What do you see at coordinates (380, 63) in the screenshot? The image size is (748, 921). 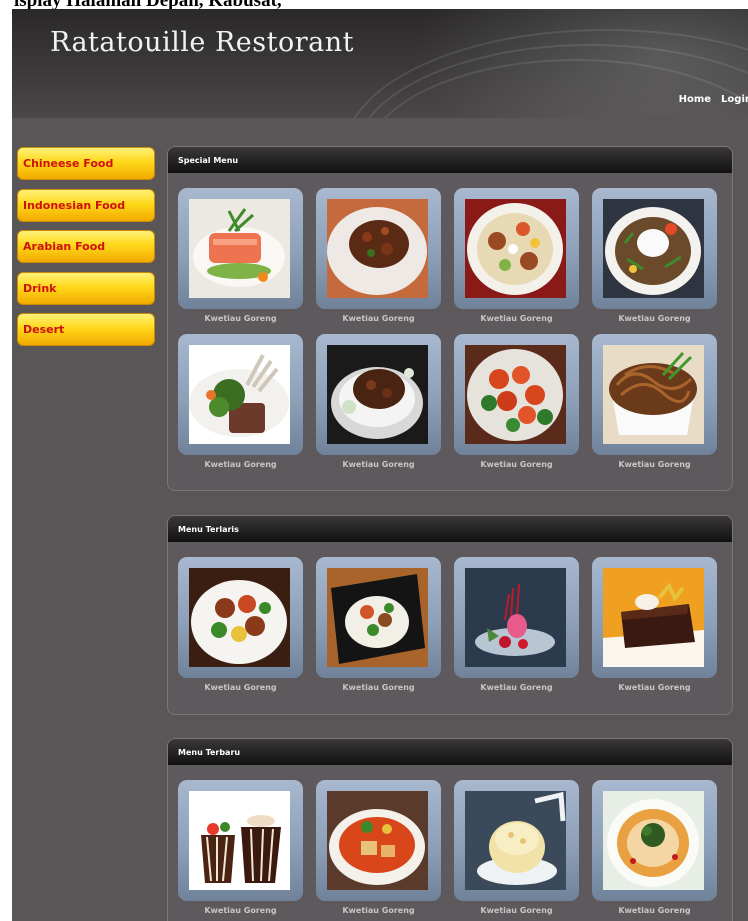 I see `header: Ratatouille Restorant Home Login` at bounding box center [380, 63].